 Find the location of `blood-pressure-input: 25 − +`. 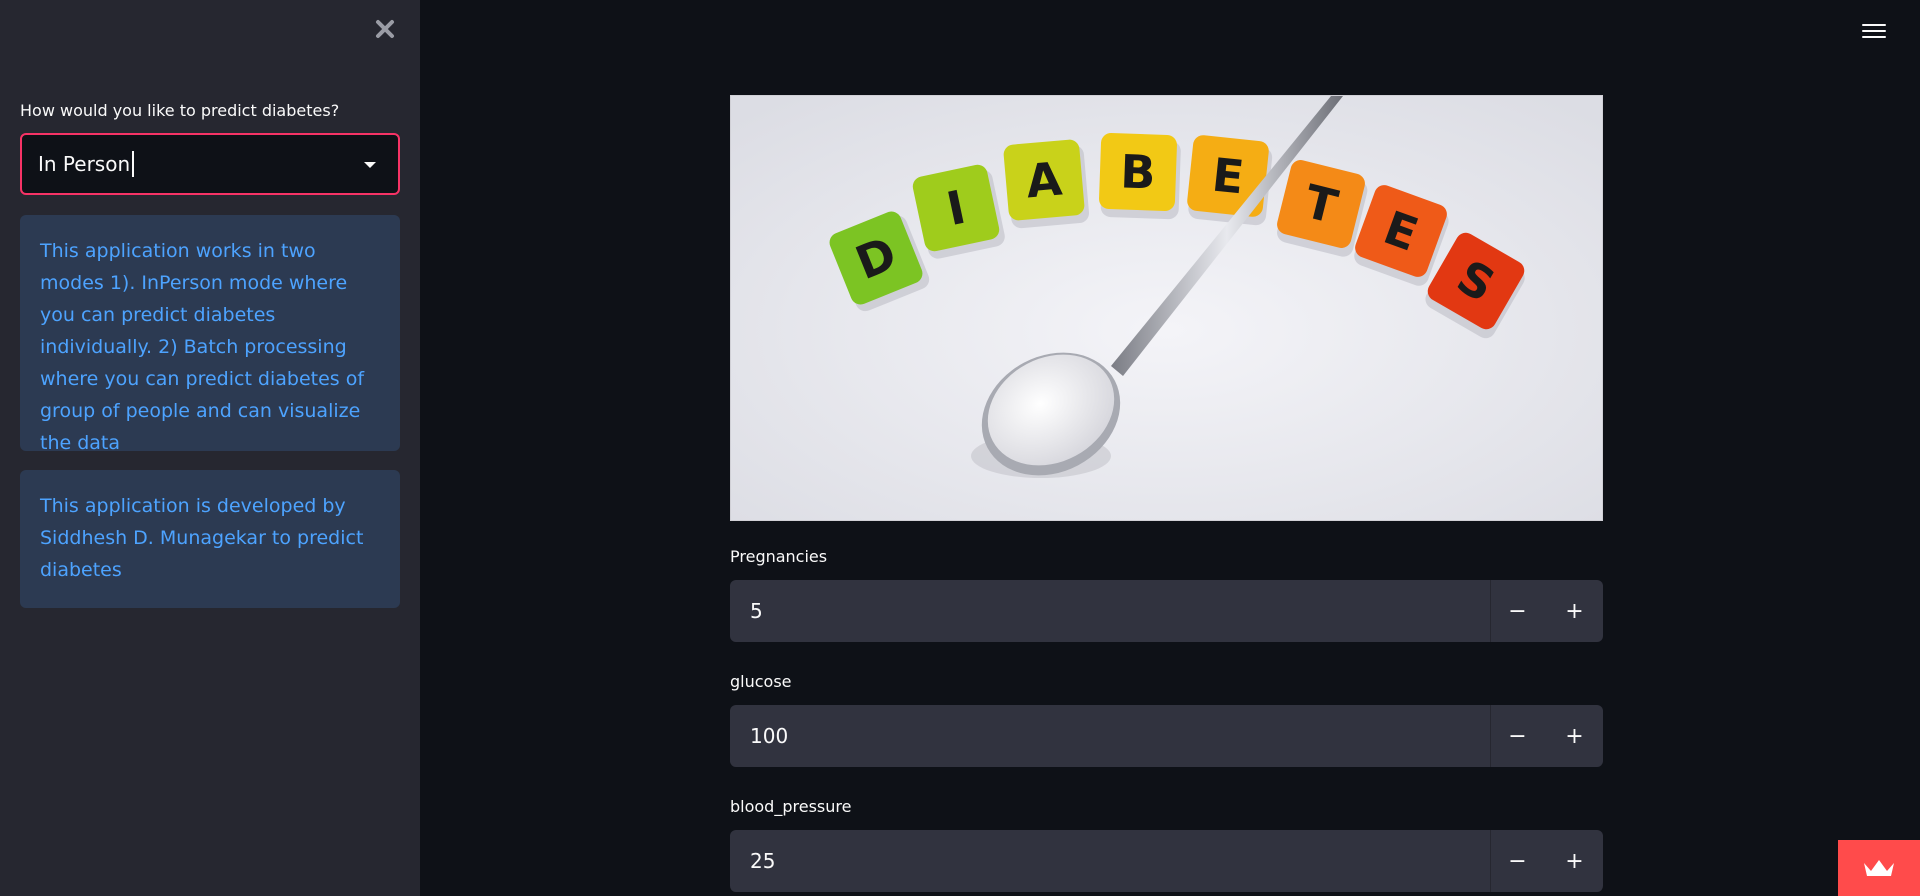

blood-pressure-input: 25 − + is located at coordinates (1166, 861).